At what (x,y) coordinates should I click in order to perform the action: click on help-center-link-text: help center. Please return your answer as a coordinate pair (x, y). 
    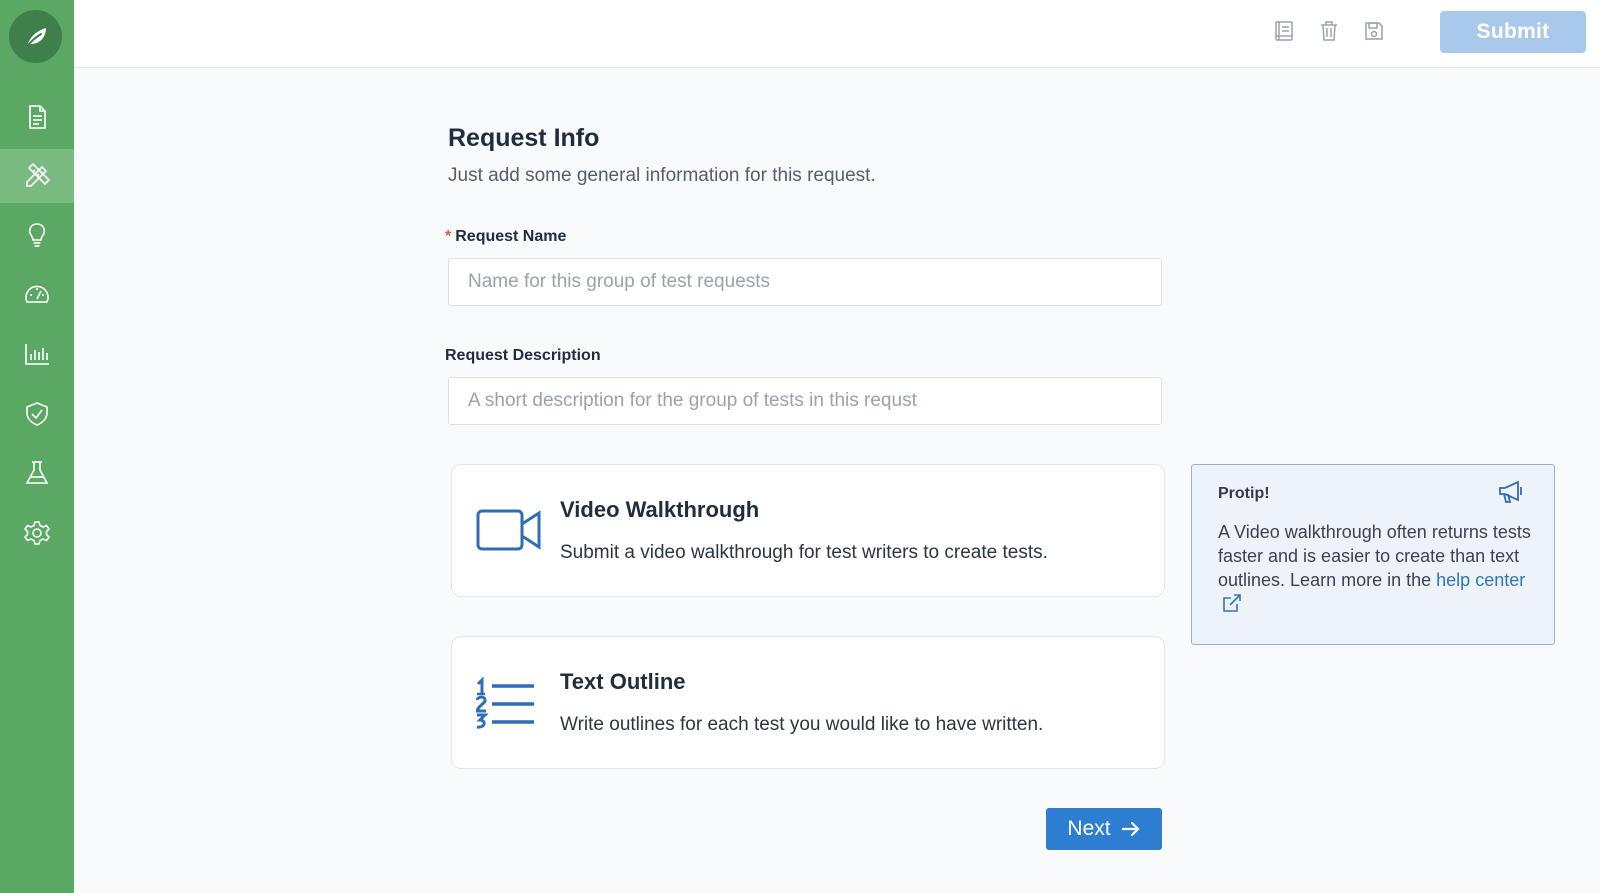
    Looking at the image, I should click on (1481, 580).